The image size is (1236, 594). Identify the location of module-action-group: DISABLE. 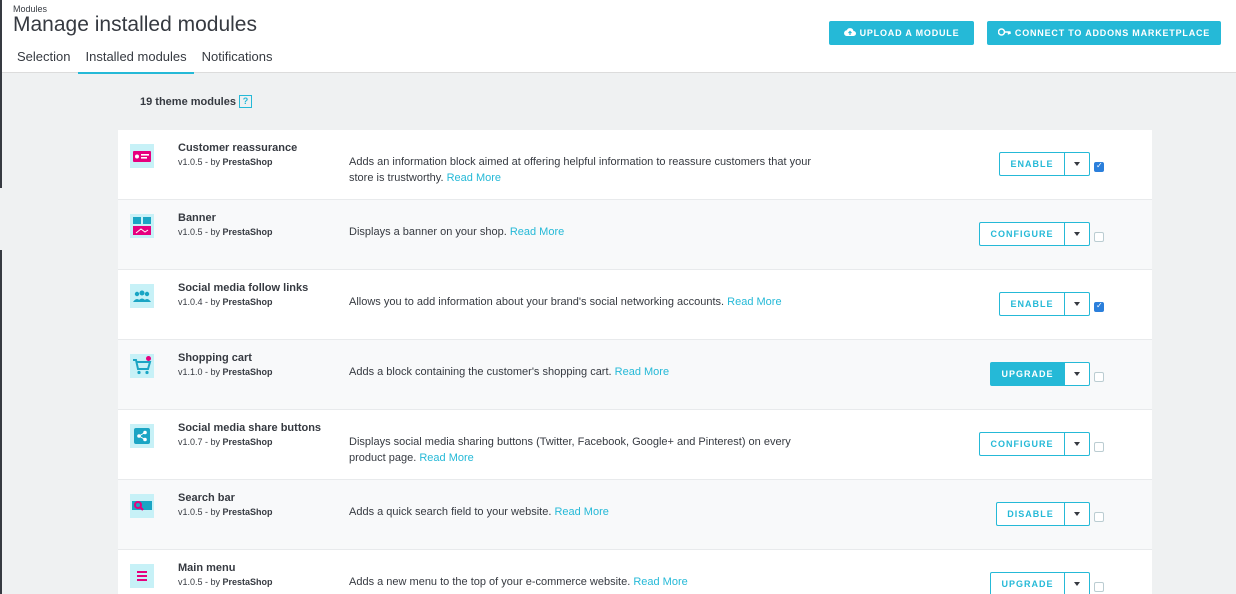
(1043, 514).